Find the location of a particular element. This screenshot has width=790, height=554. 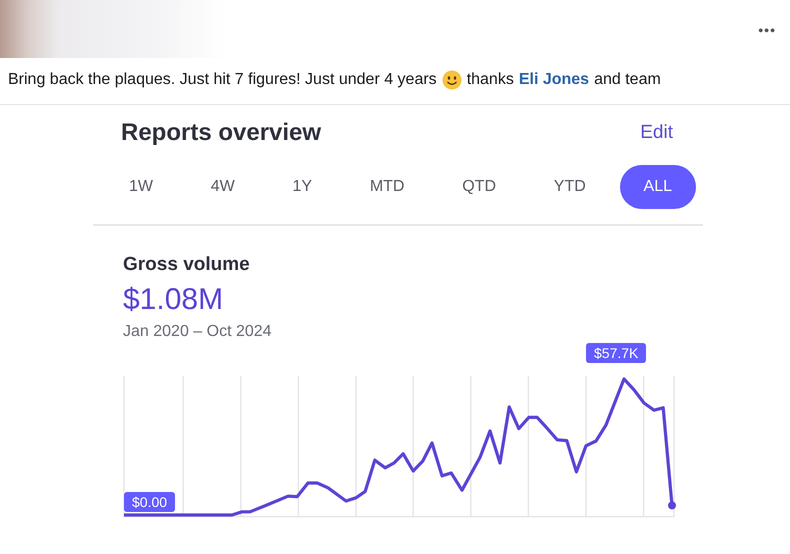

edit-link: Edit is located at coordinates (656, 133).